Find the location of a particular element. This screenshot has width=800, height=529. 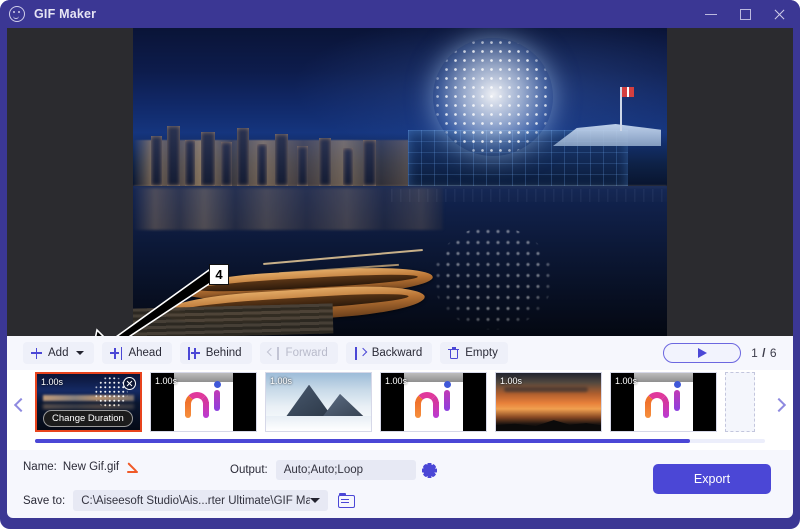

window-title: GIF Maker is located at coordinates (65, 14).